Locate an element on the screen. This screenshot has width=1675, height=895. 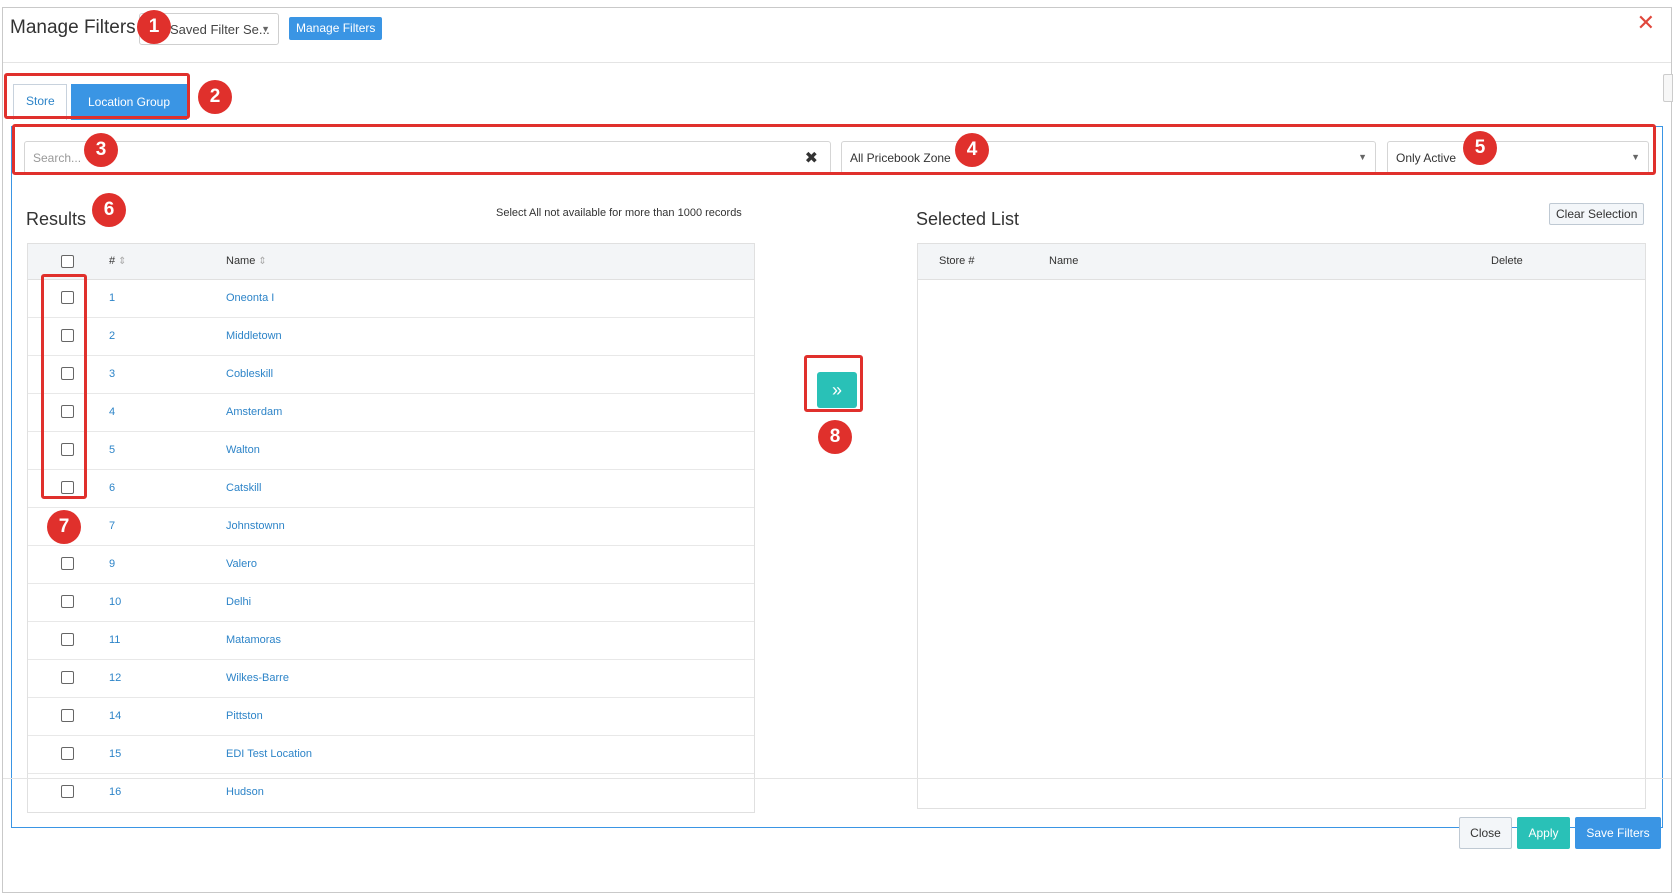
apply-button: Apply is located at coordinates (1543, 833).